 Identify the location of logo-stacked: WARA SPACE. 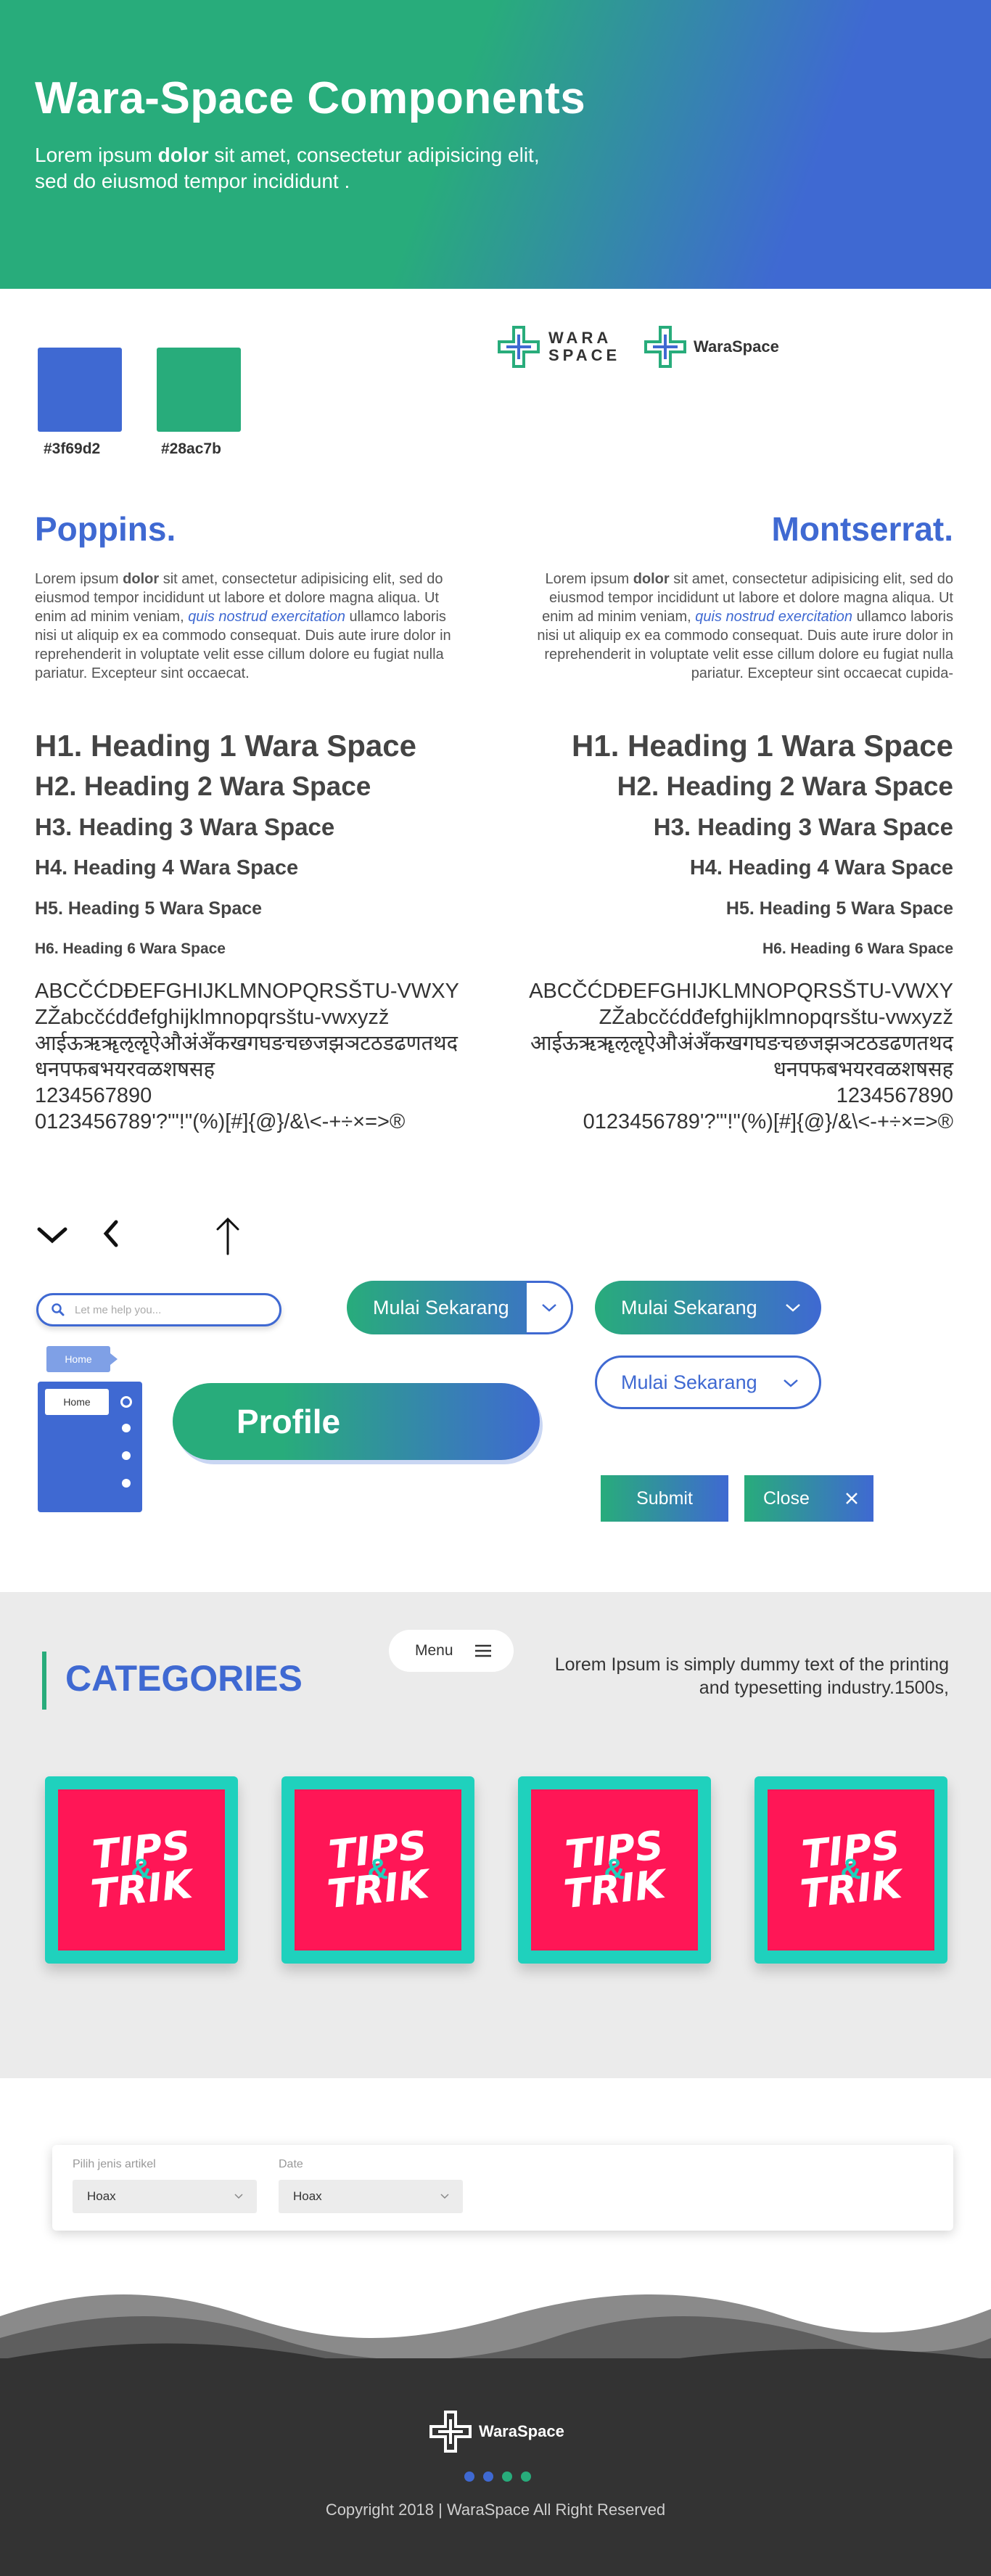
(558, 346).